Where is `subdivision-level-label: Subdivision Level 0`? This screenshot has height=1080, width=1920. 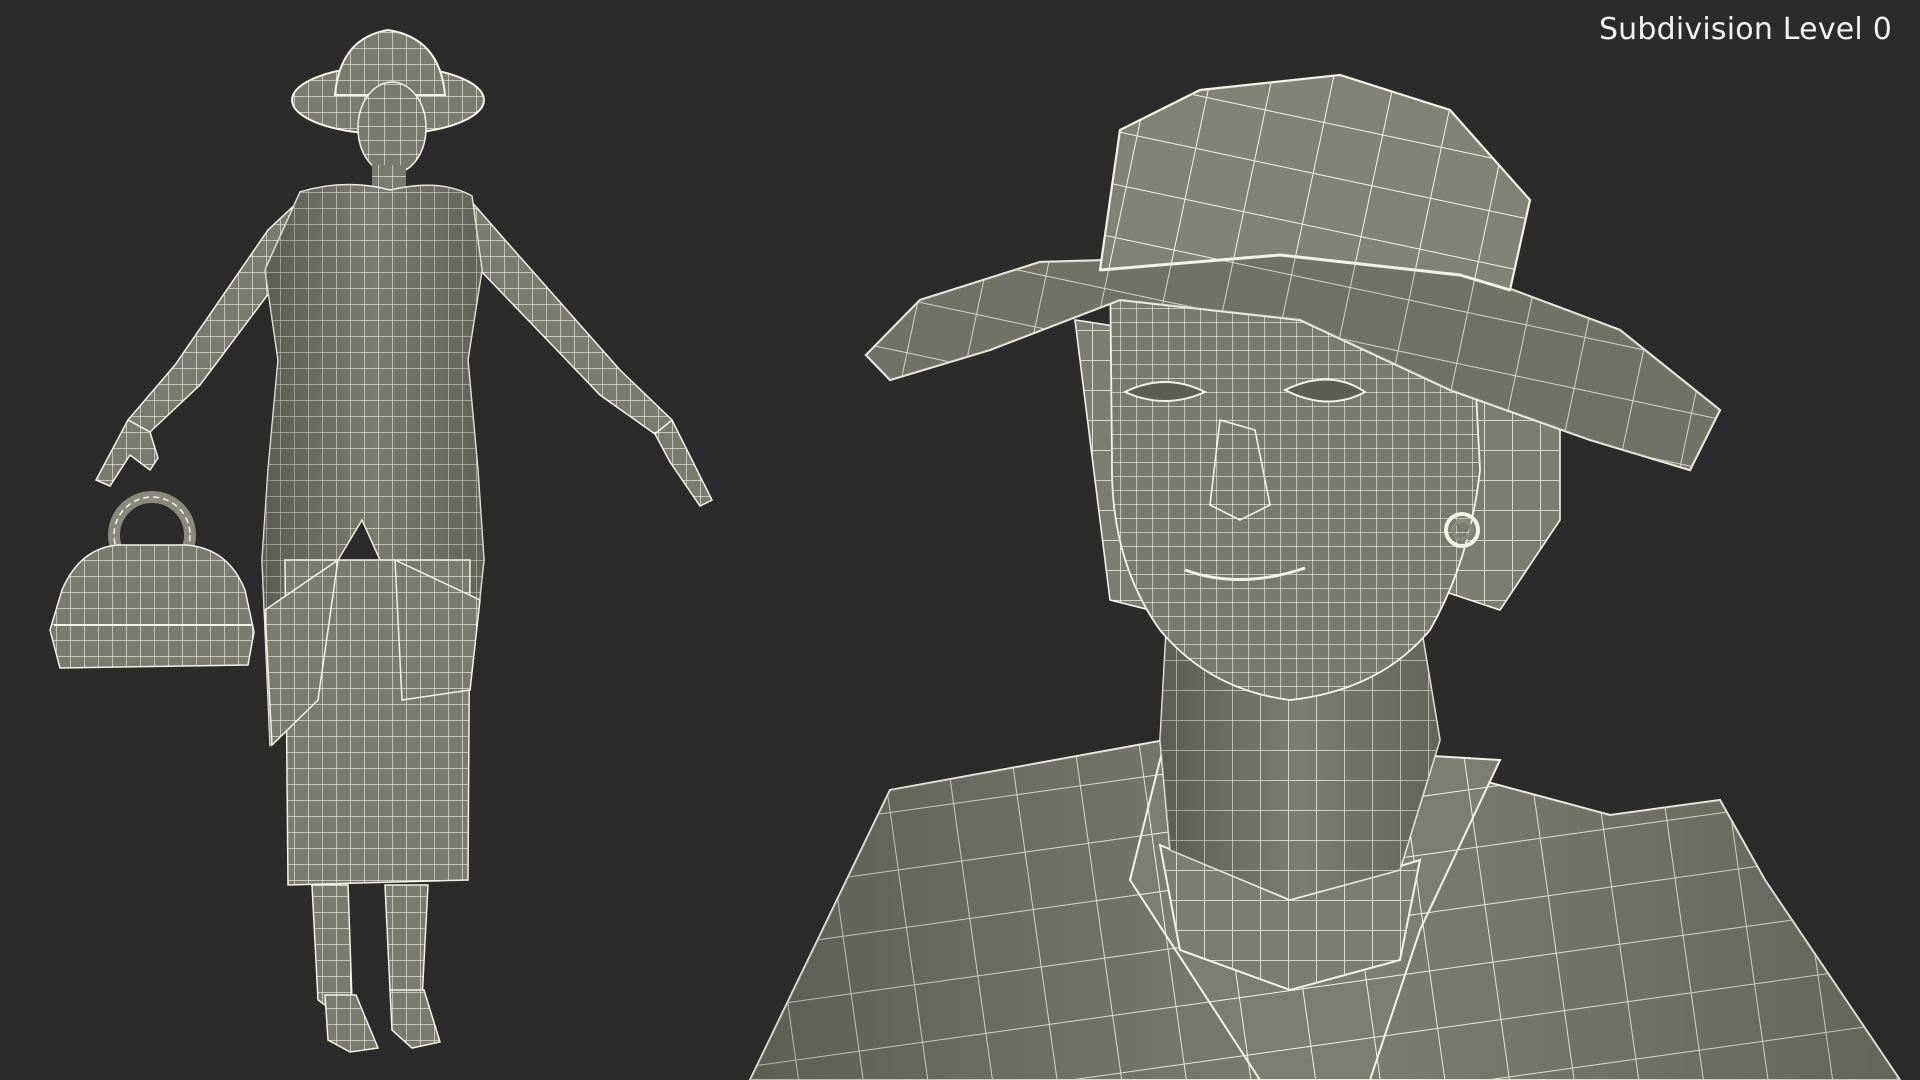
subdivision-level-label: Subdivision Level 0 is located at coordinates (1745, 29).